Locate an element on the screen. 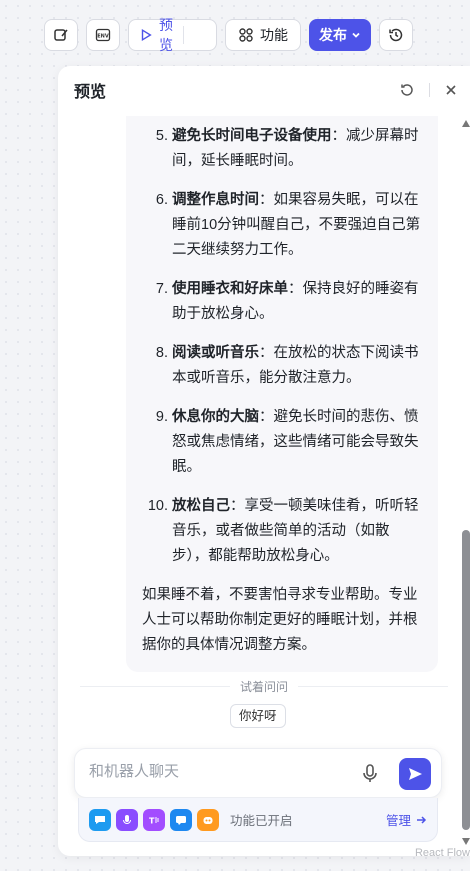 The width and height of the screenshot is (470, 871). try-ask-label: 试着问问 is located at coordinates (263, 687).